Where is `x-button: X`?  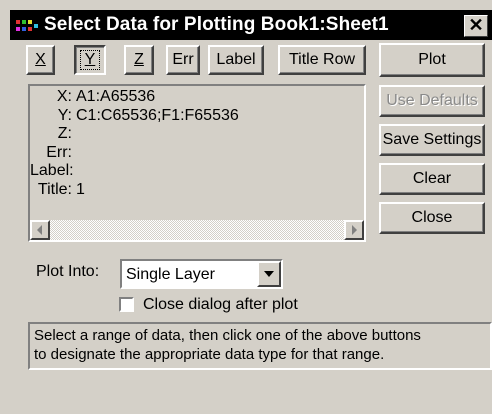 x-button: X is located at coordinates (40, 60).